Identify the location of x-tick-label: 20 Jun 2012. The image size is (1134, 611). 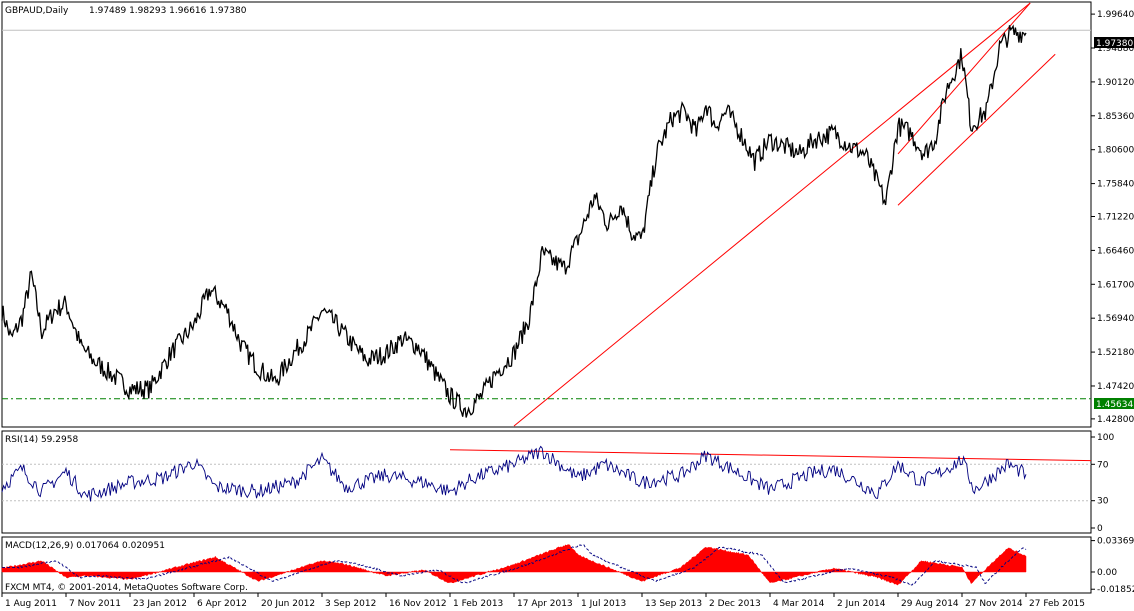
(288, 604).